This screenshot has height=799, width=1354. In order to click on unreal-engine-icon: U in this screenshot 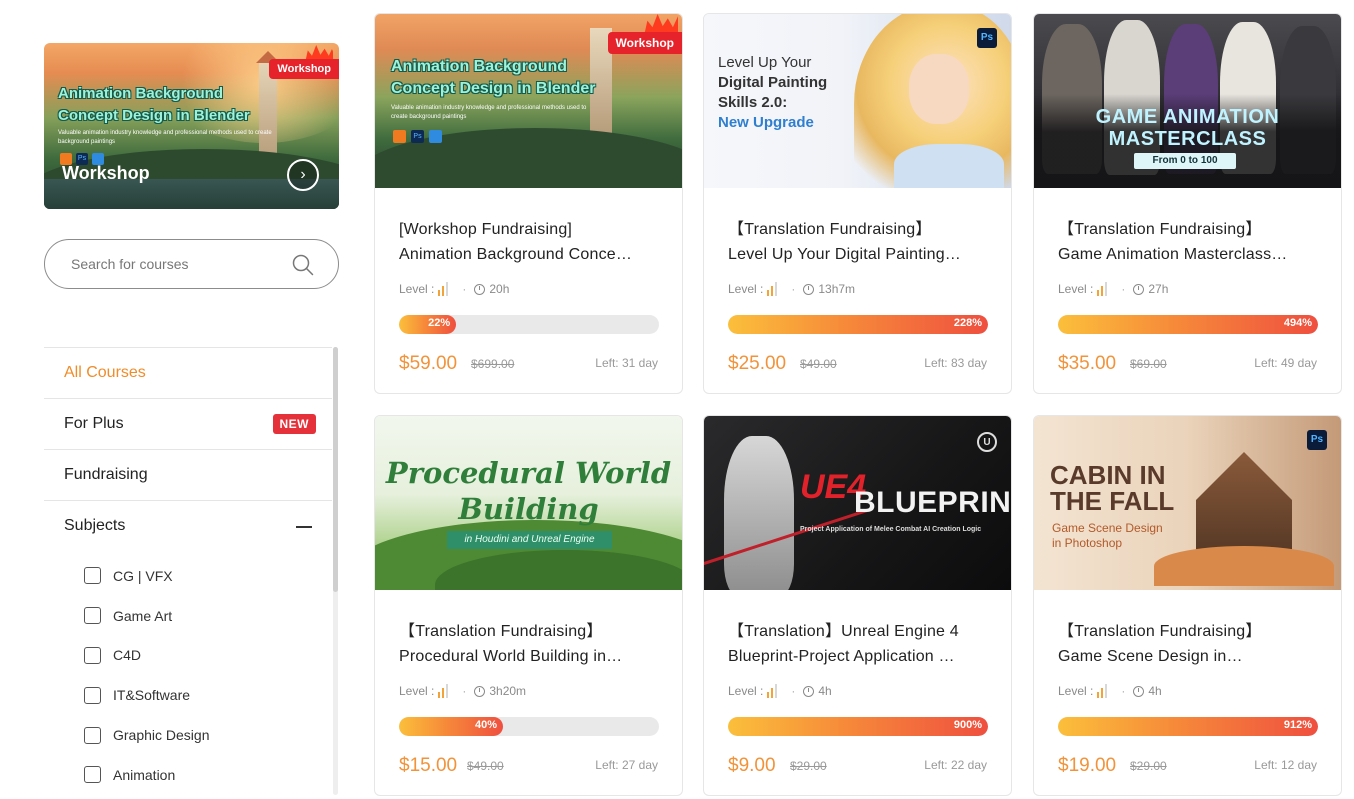, I will do `click(987, 442)`.